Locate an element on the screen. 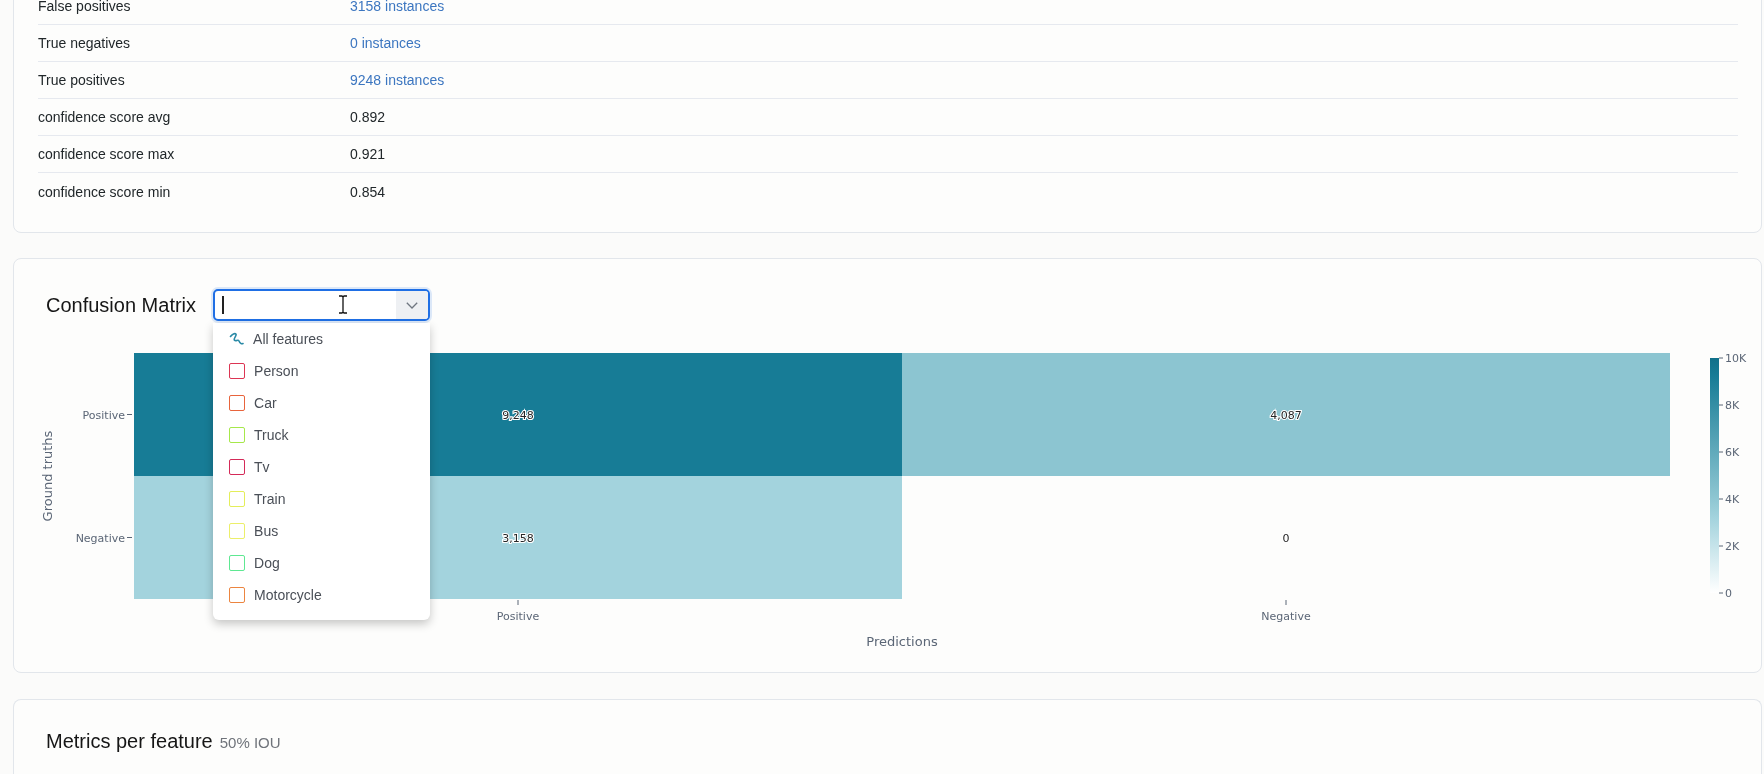 The image size is (1764, 774). y-axis-label: Positive is located at coordinates (103, 415).